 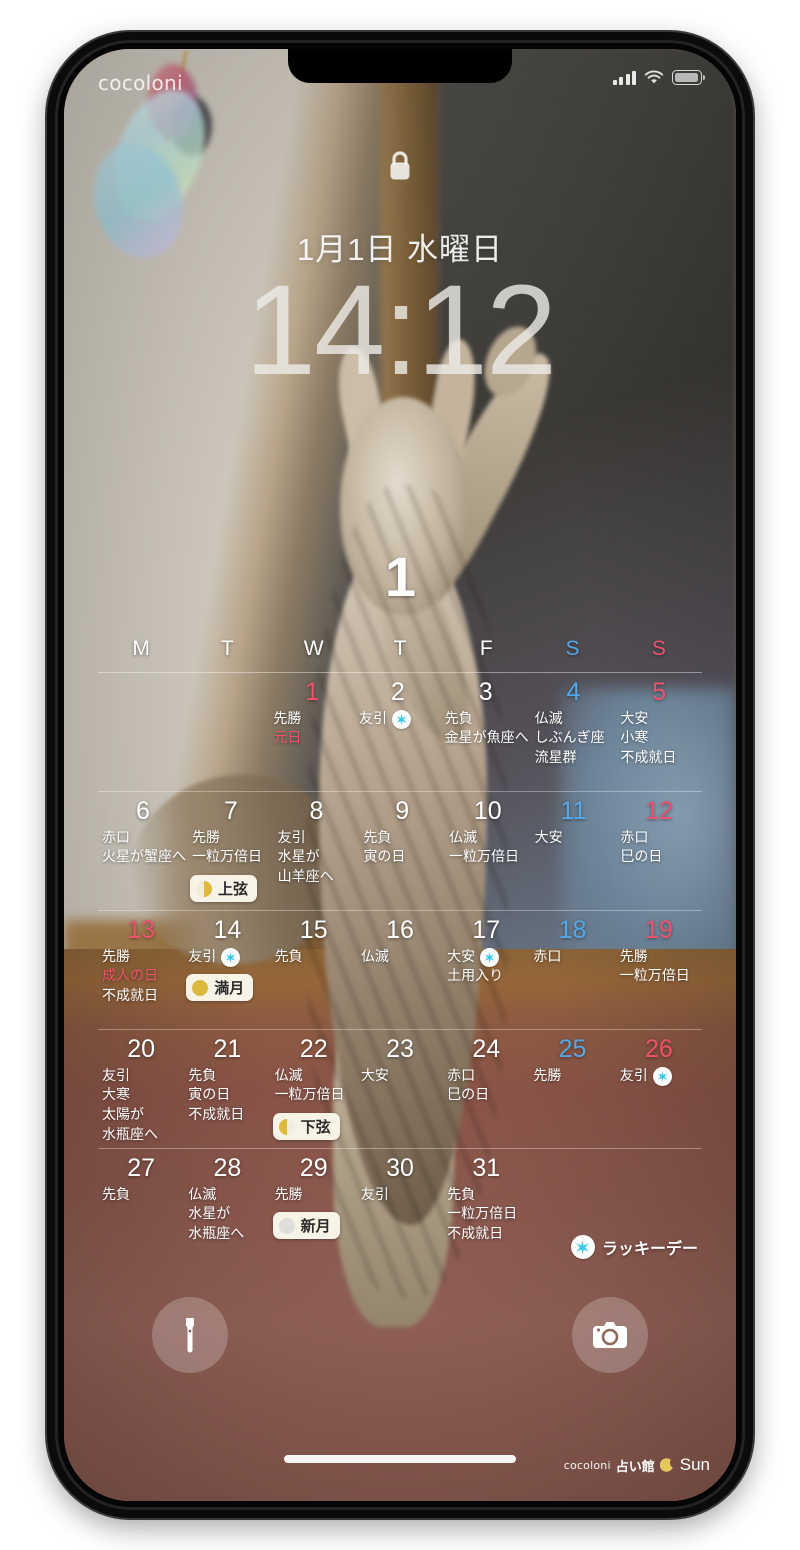 I want to click on calendar-day-cell: 12 赤口 巳の日, so click(x=659, y=853).